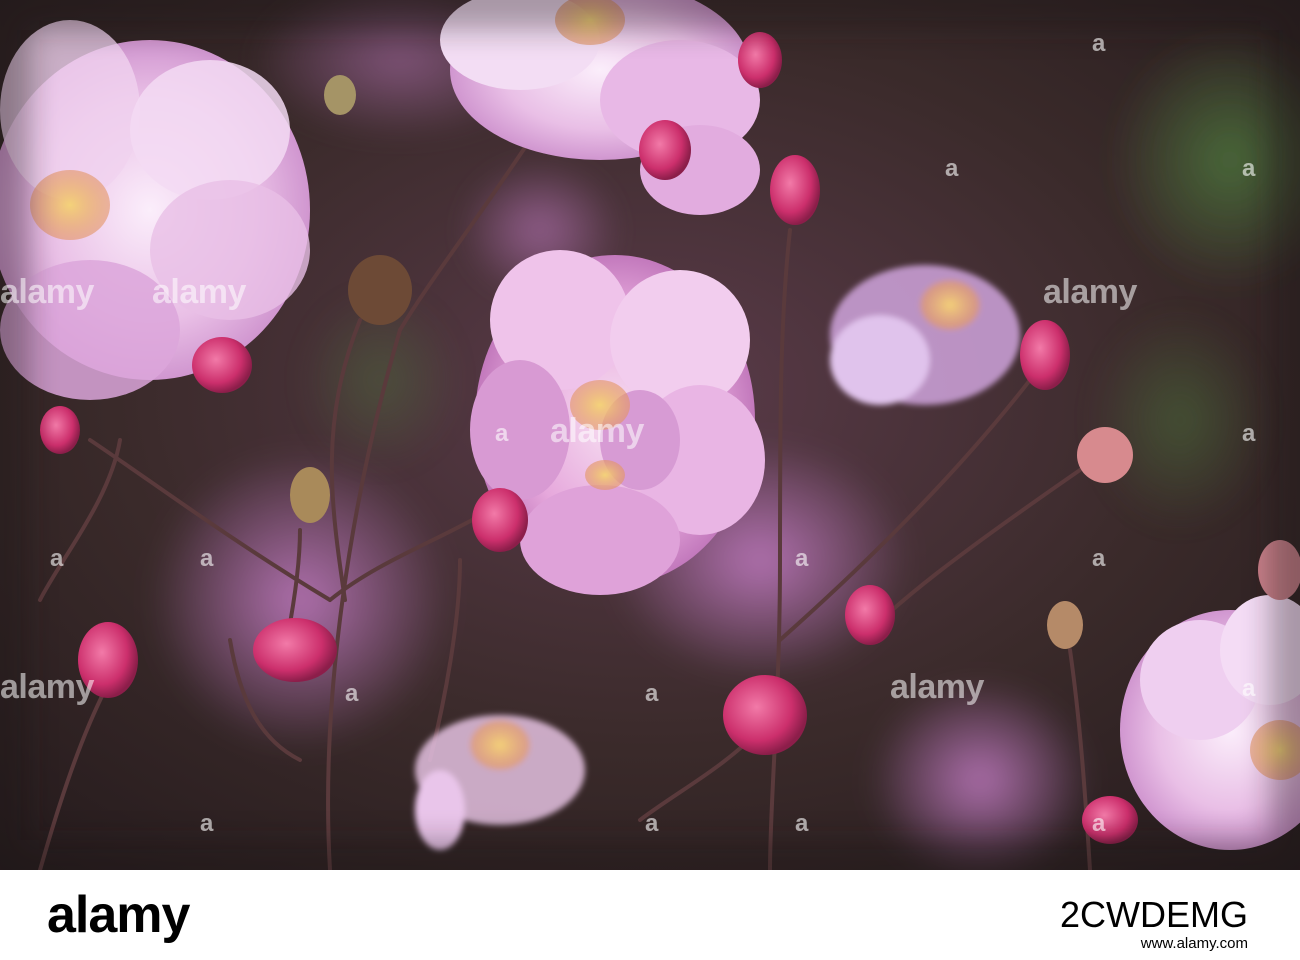  Describe the element at coordinates (1194, 943) in the screenshot. I see `site-url: www.alamy.com` at that location.